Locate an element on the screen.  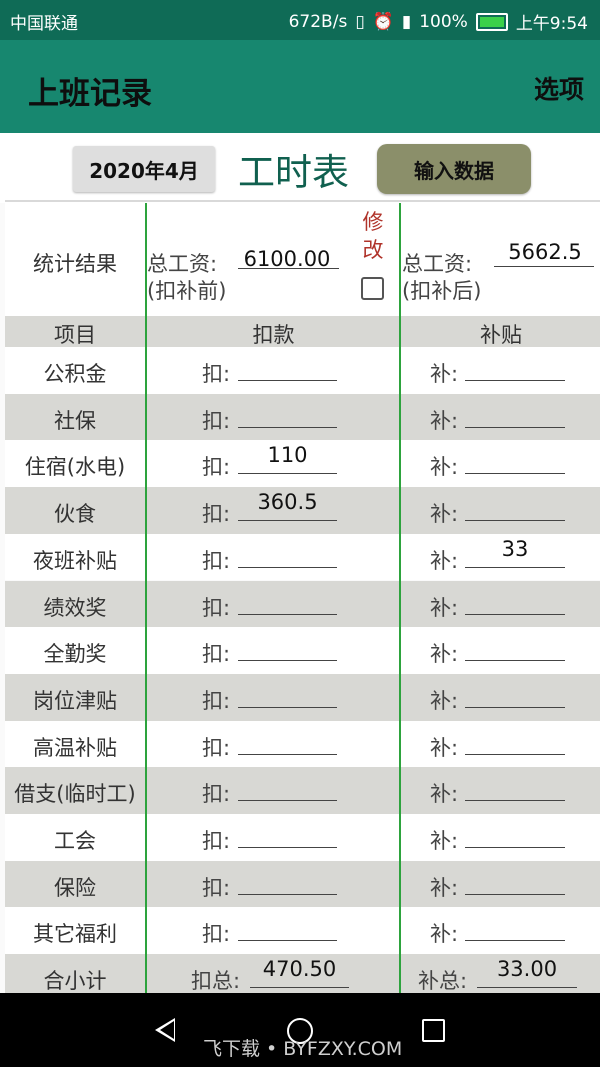
row-label: 其它福利 is located at coordinates (75, 934).